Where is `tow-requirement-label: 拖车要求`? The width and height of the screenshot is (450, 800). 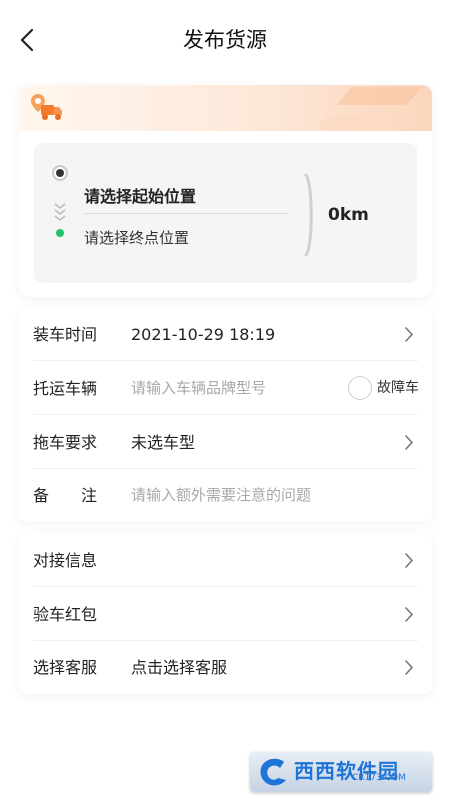 tow-requirement-label: 拖车要求 is located at coordinates (65, 442).